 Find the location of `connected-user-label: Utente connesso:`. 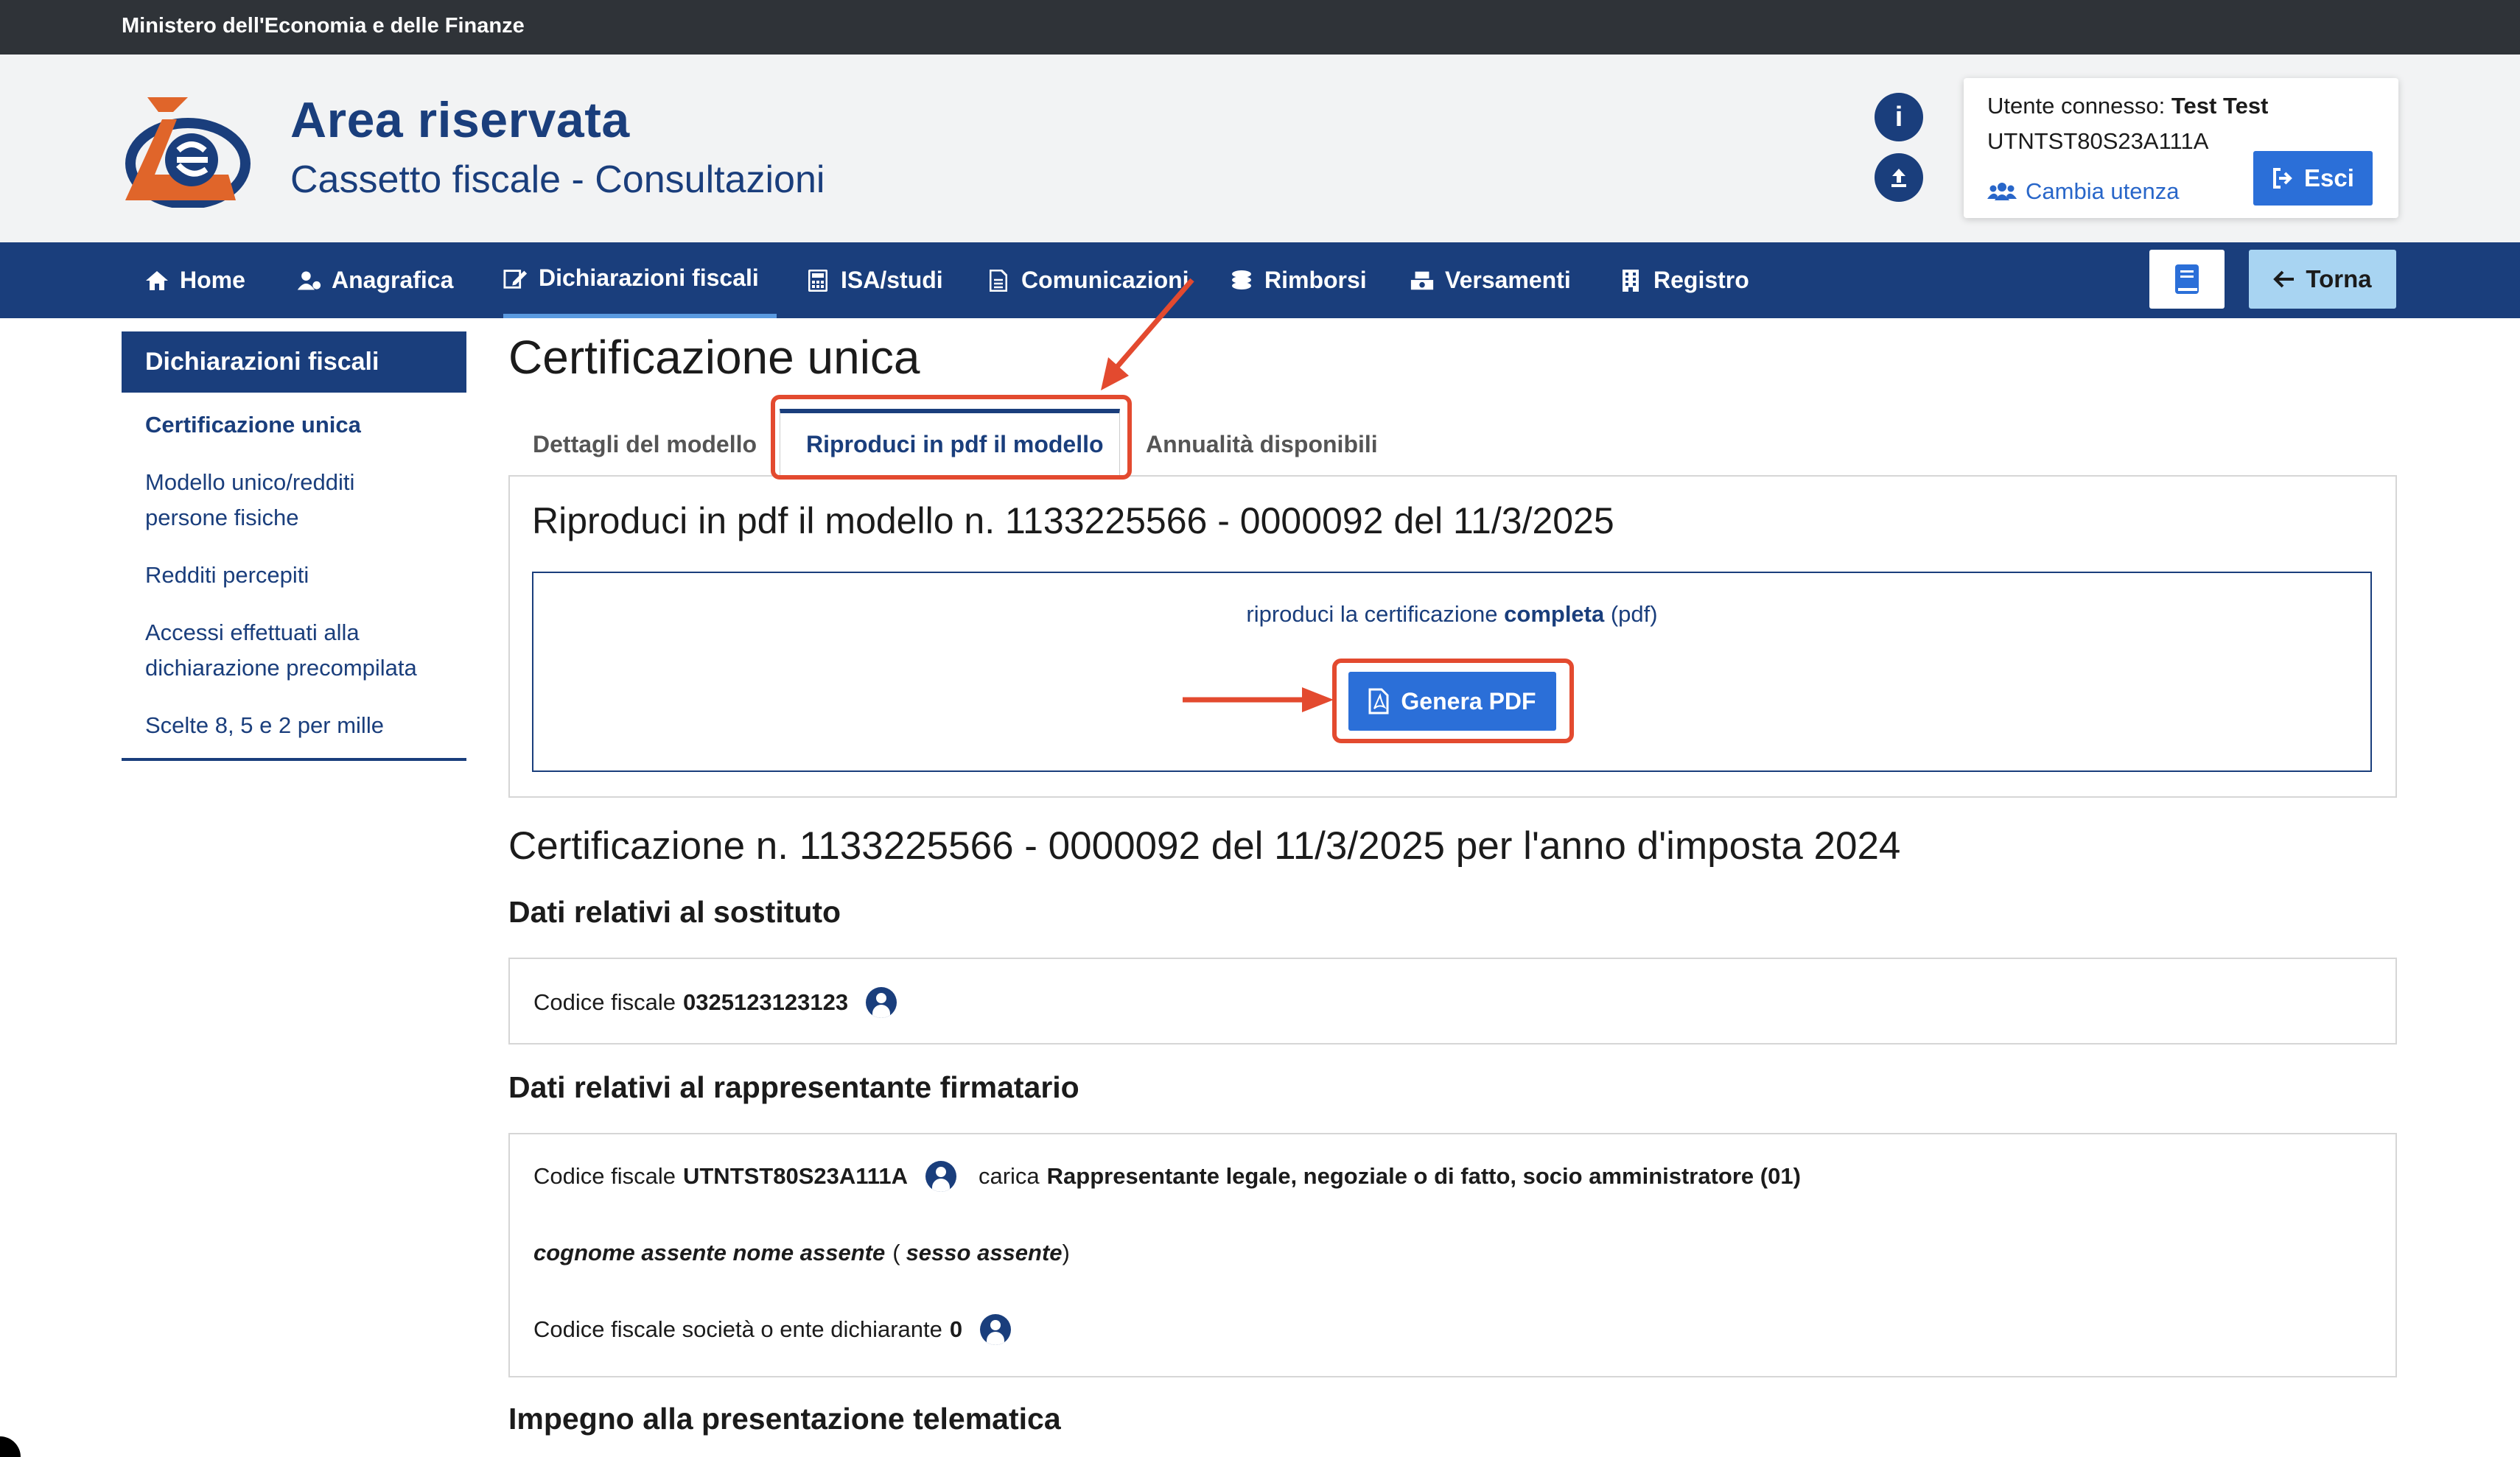

connected-user-label: Utente connesso: is located at coordinates (2076, 106).